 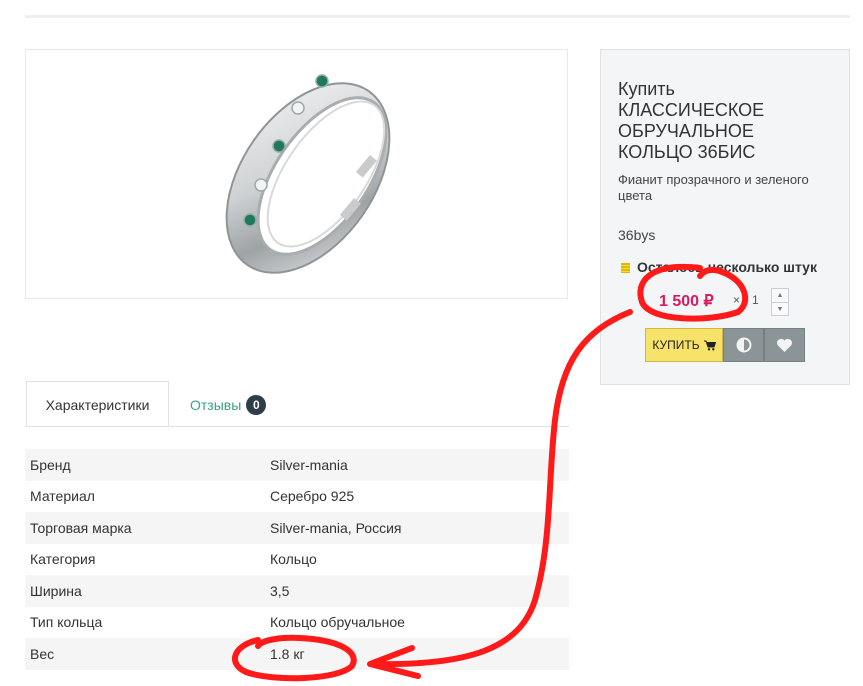 I want to click on spec-name: Категория, so click(x=63, y=559).